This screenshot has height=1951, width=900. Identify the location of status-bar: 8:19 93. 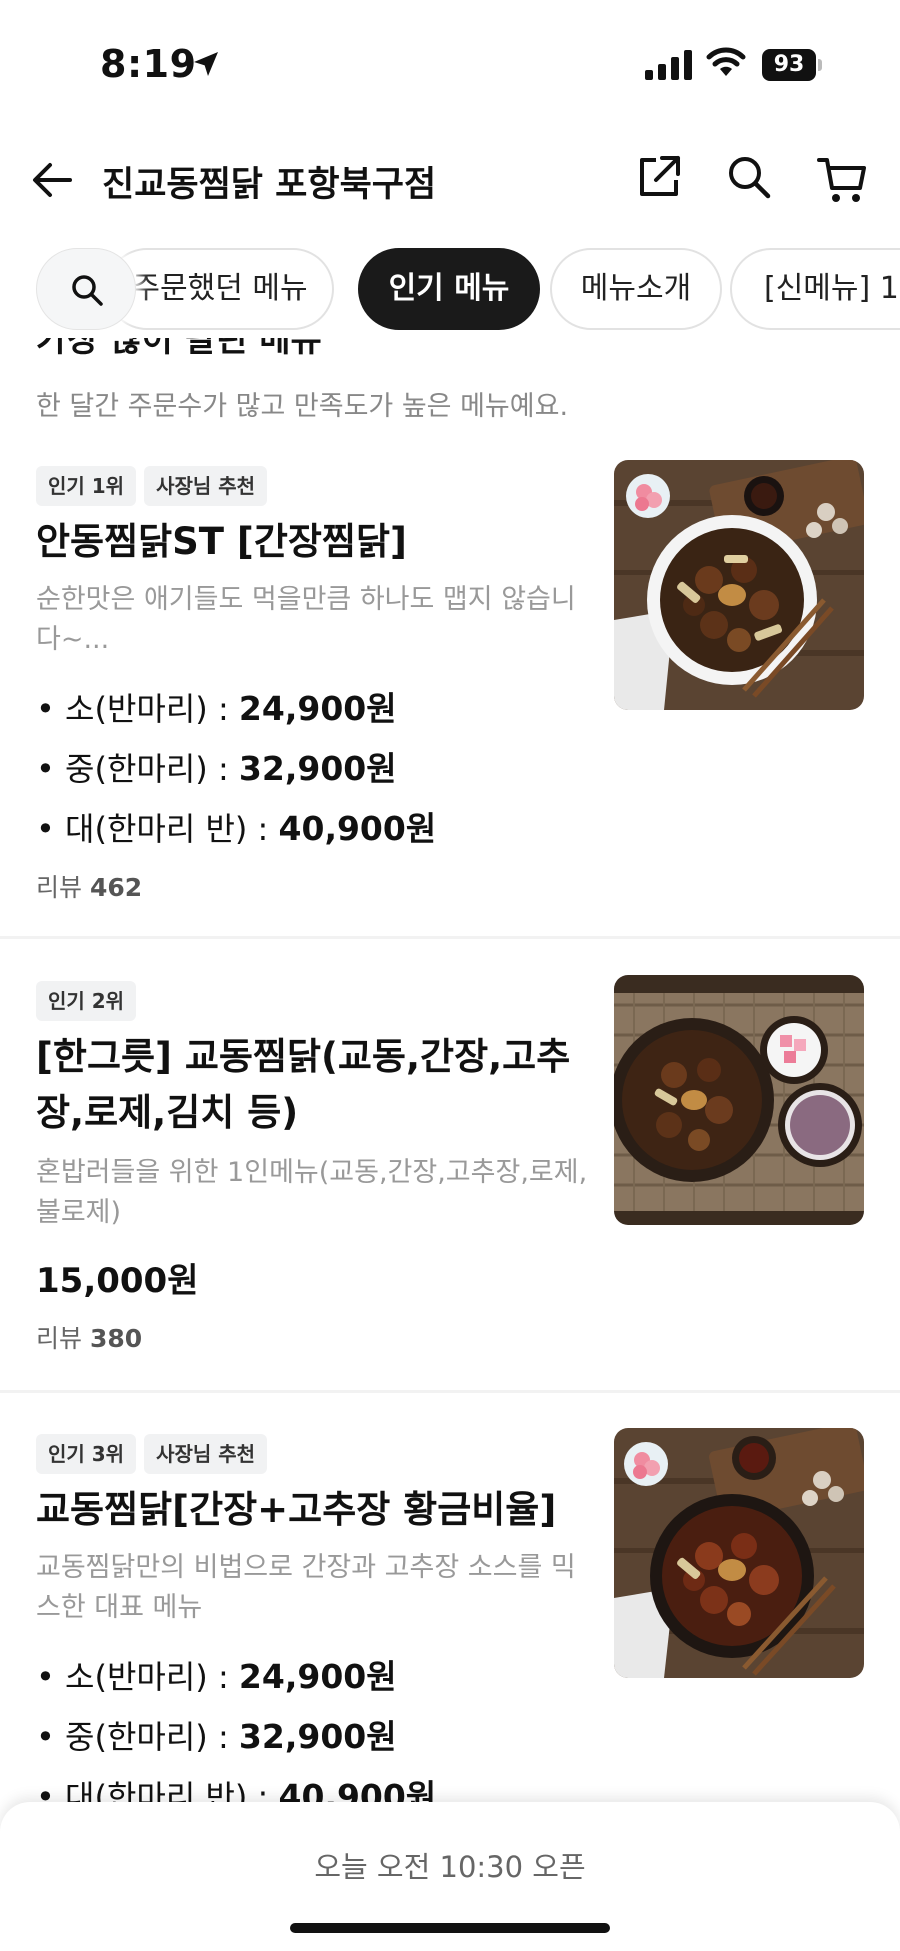
(450, 60).